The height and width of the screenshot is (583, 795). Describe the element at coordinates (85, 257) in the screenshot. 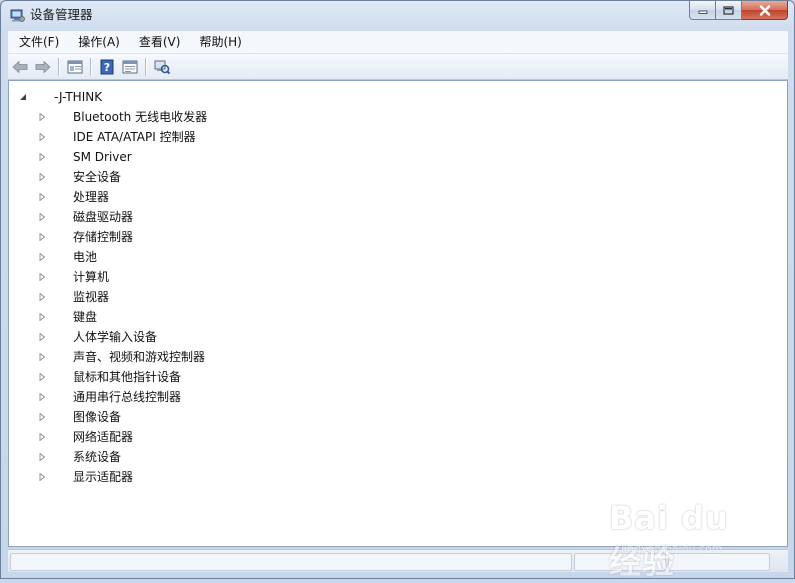

I see `device-category-label: 电池` at that location.